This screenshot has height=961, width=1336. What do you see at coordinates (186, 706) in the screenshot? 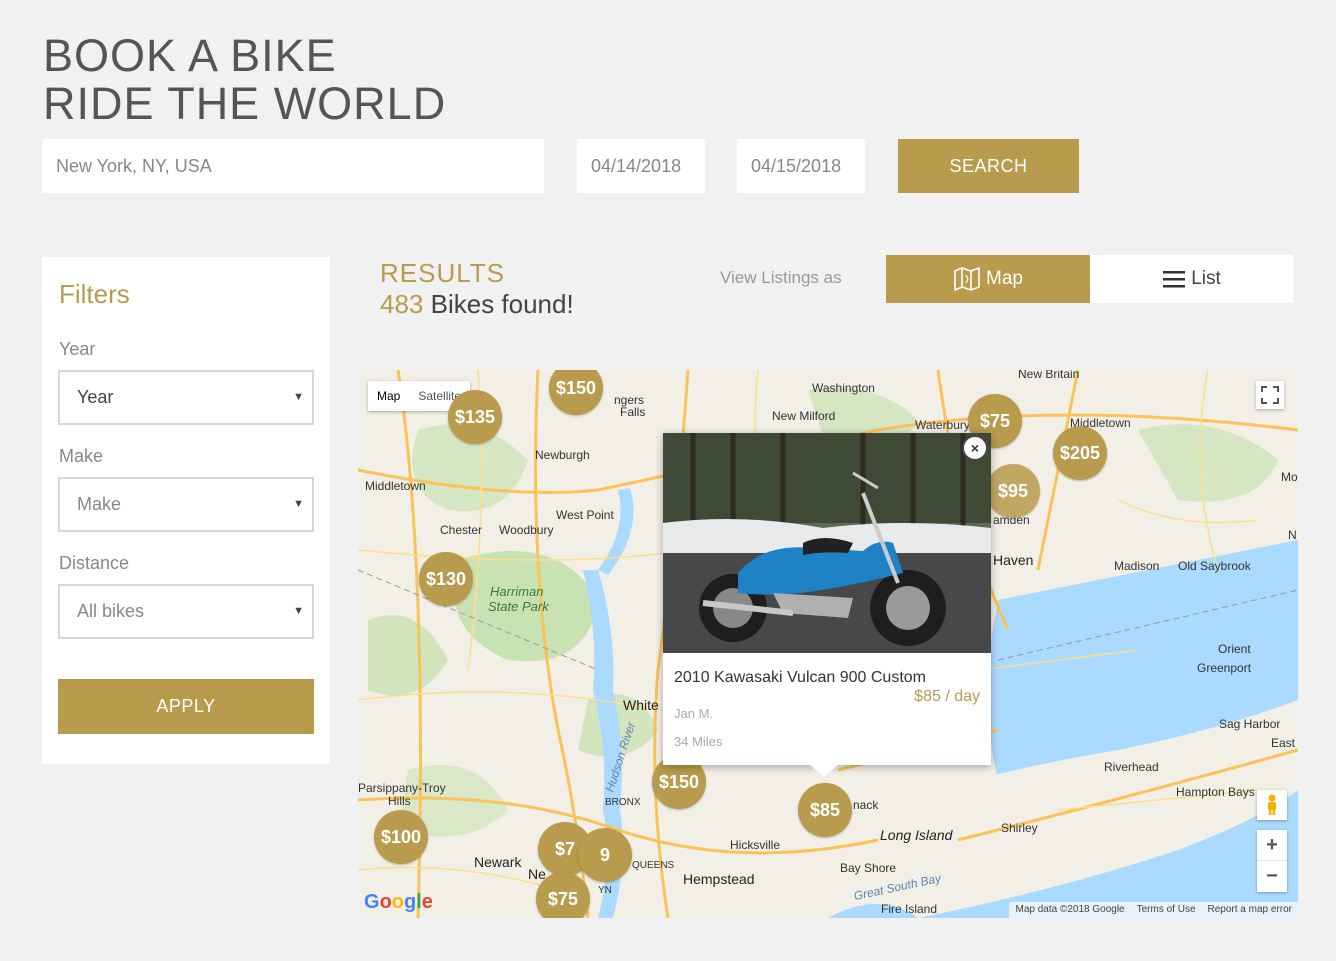
I see `apply-button: APPLY` at bounding box center [186, 706].